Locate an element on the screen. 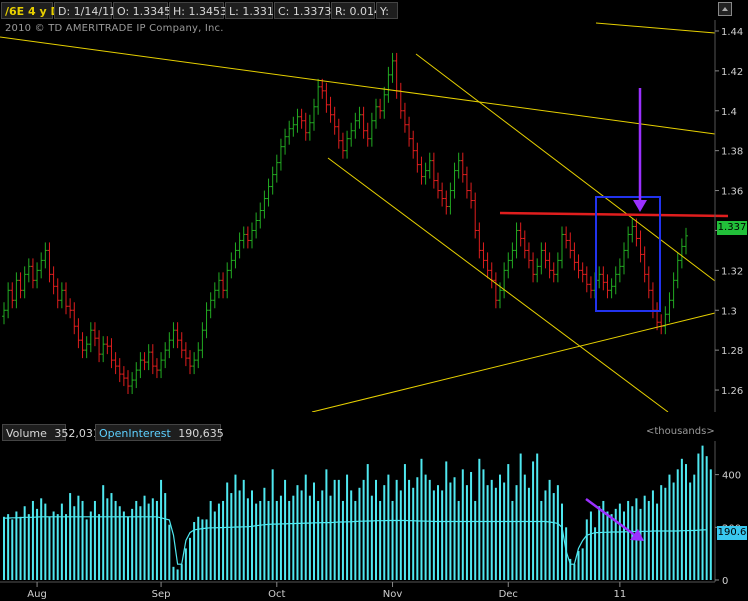  price-tick-label: 1.44 is located at coordinates (732, 32).